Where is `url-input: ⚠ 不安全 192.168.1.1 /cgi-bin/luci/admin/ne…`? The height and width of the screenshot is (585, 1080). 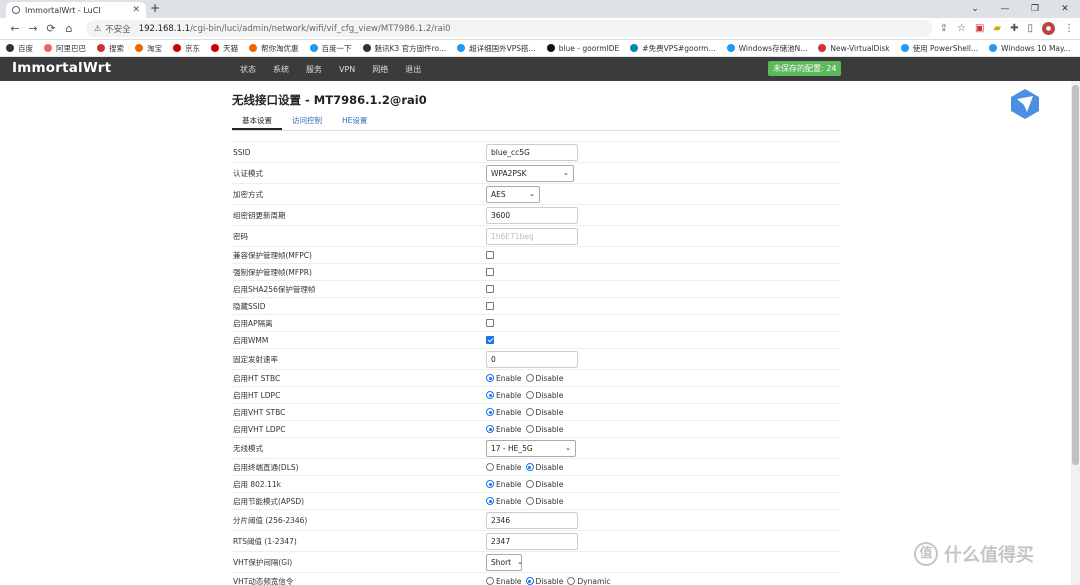 url-input: ⚠ 不安全 192.168.1.1 /cgi-bin/luci/admin/ne… is located at coordinates (509, 28).